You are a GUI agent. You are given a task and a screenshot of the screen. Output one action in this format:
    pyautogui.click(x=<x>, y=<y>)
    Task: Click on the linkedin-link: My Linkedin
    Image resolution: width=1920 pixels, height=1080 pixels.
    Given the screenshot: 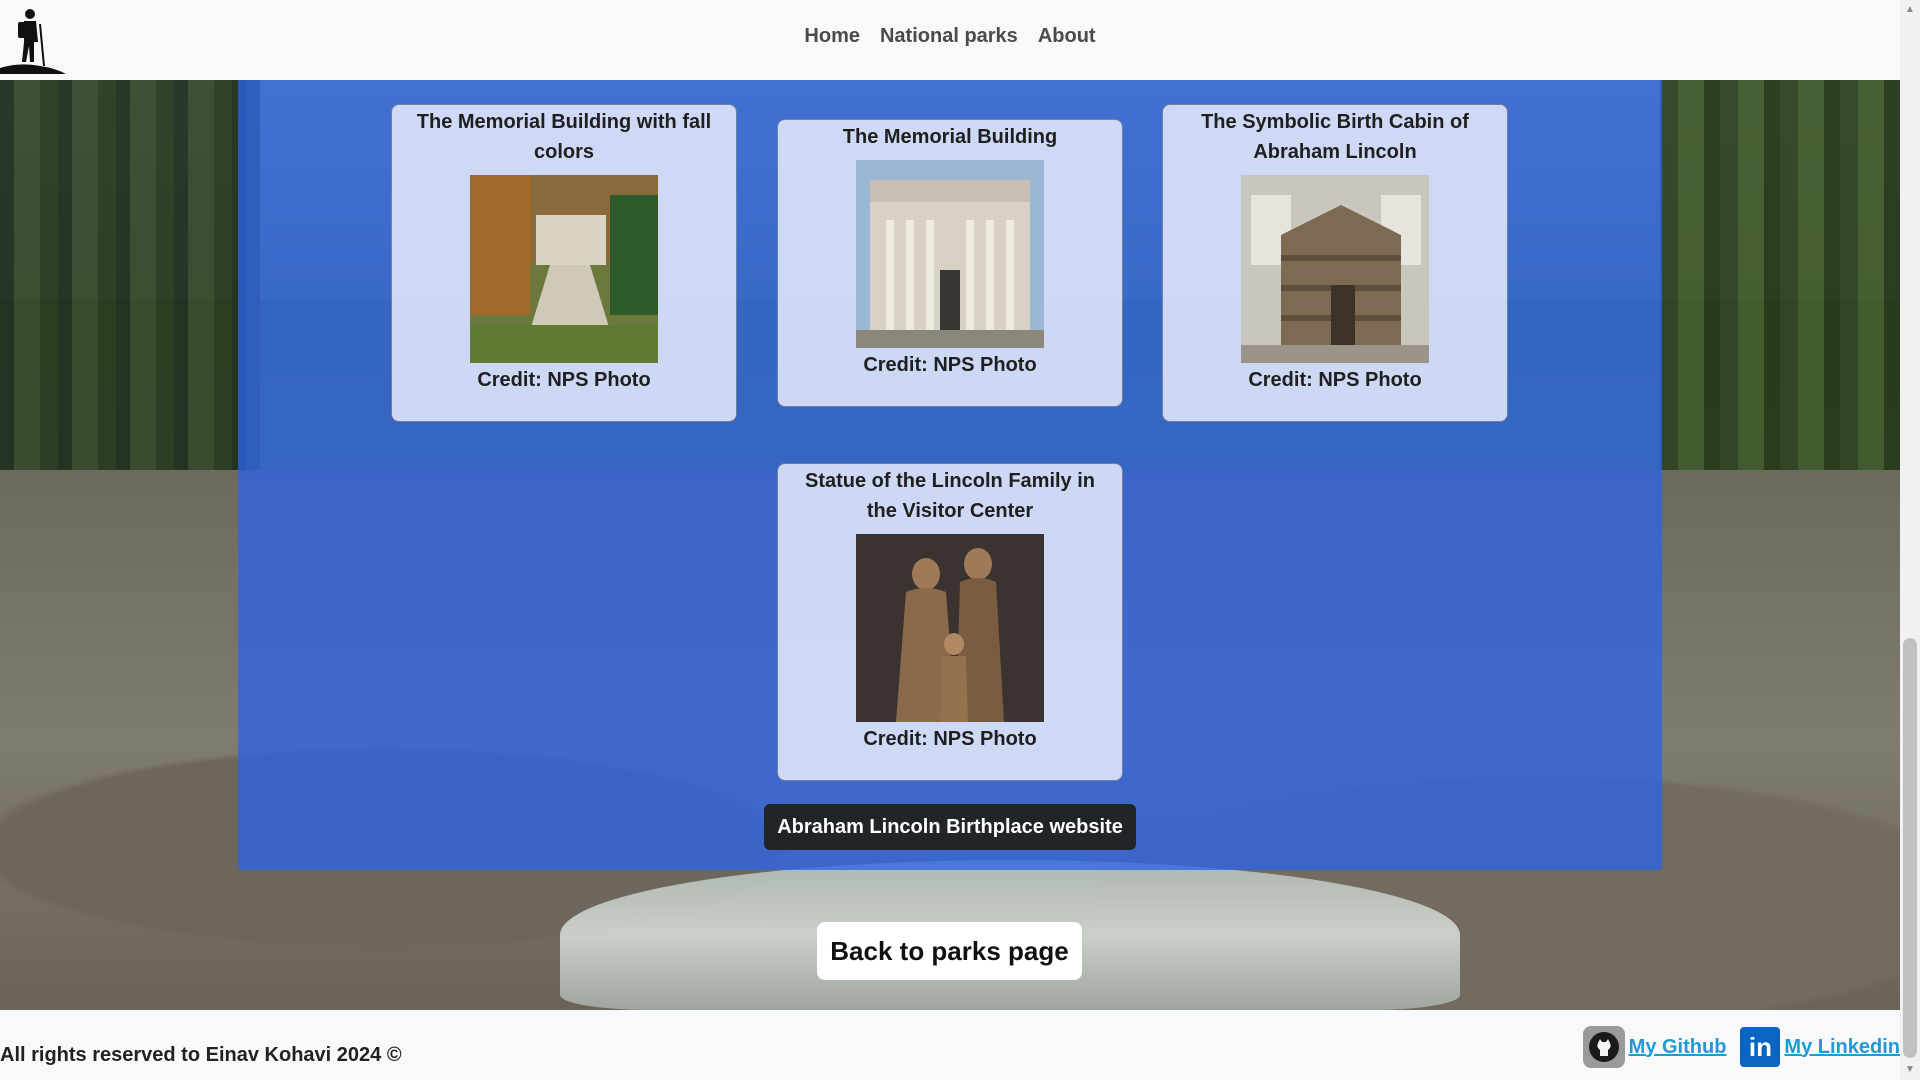 What is the action you would take?
    pyautogui.click(x=1842, y=1047)
    